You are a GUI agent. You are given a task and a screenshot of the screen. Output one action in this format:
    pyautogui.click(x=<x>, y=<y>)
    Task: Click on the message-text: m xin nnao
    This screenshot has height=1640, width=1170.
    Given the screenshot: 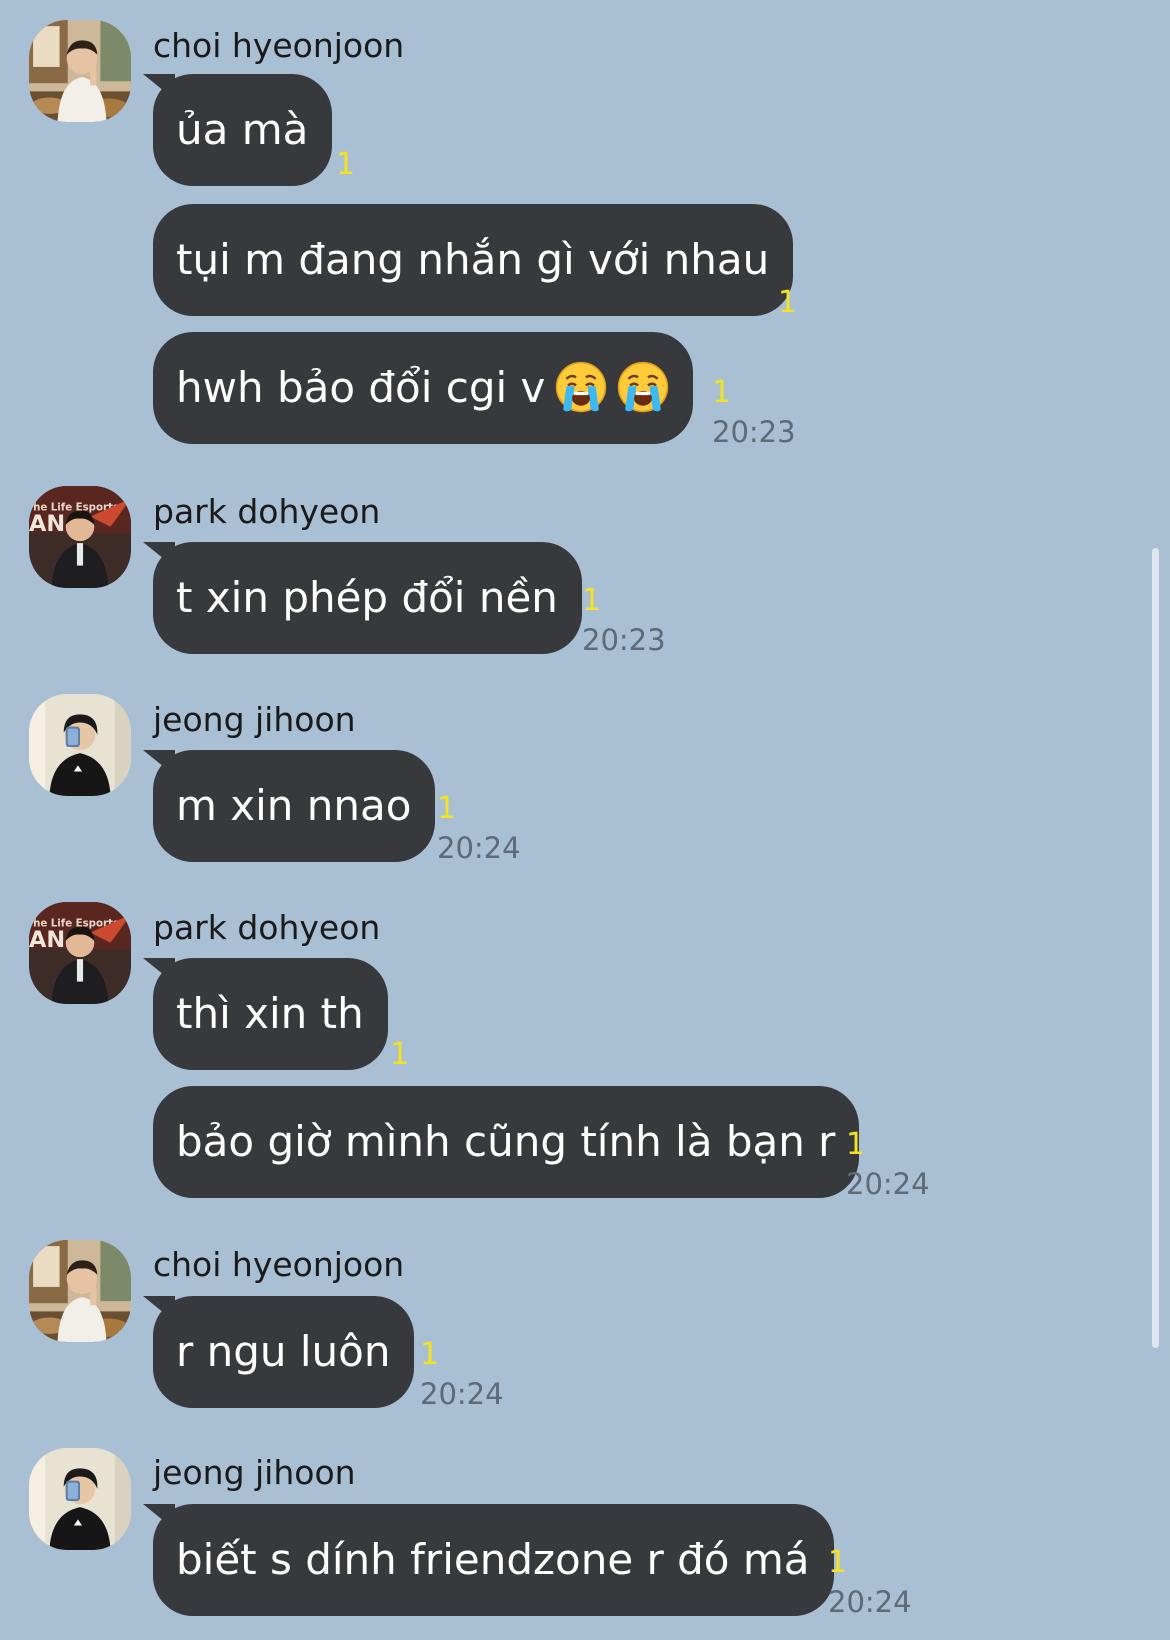 What is the action you would take?
    pyautogui.click(x=294, y=805)
    